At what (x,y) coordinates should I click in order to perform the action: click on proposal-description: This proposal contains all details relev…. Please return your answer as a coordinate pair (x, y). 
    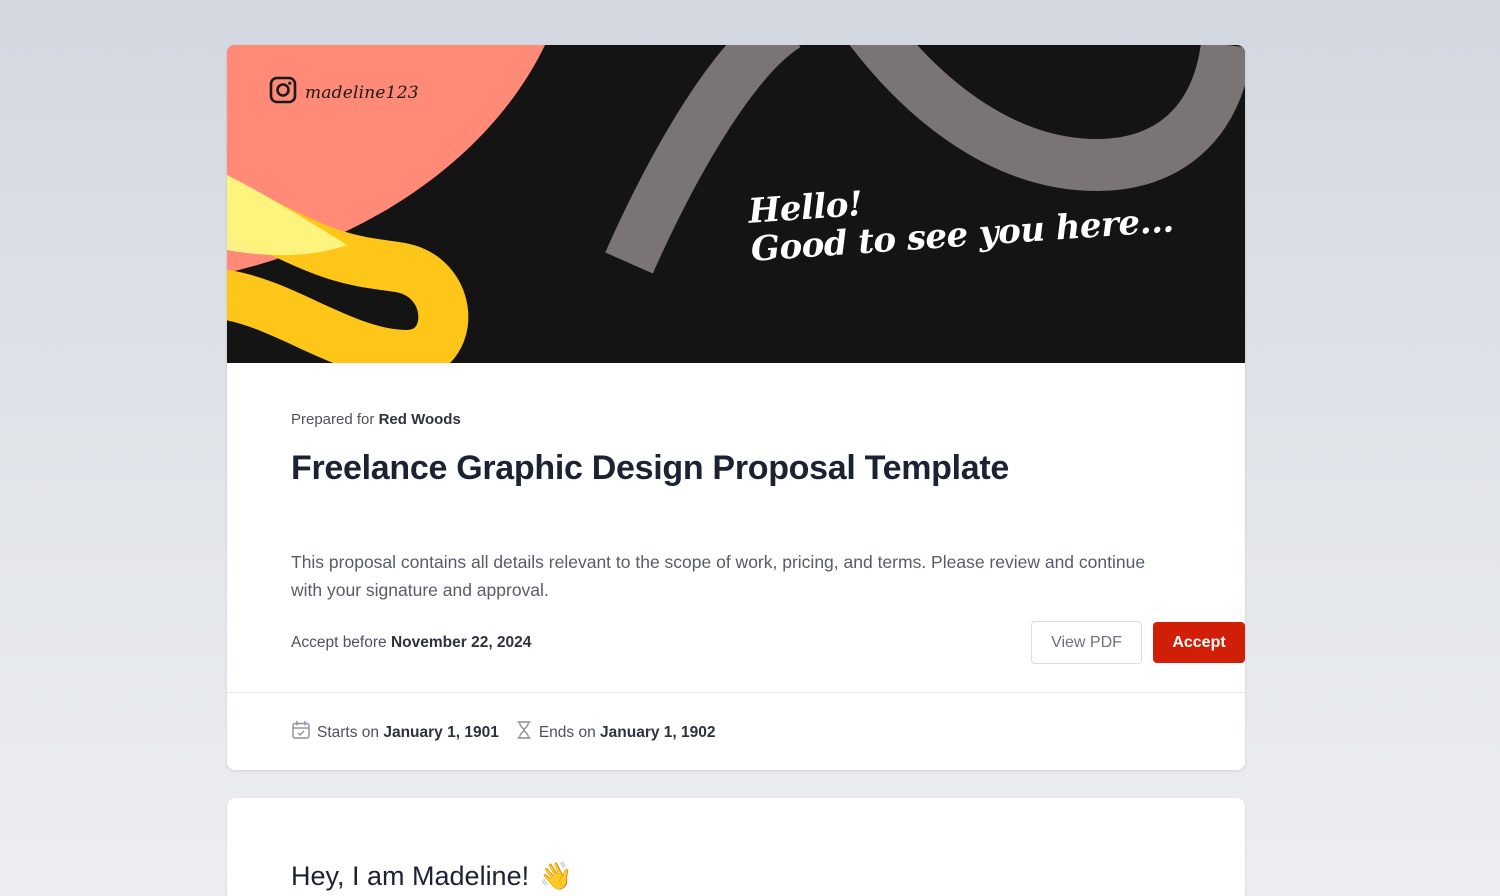
    Looking at the image, I should click on (718, 576).